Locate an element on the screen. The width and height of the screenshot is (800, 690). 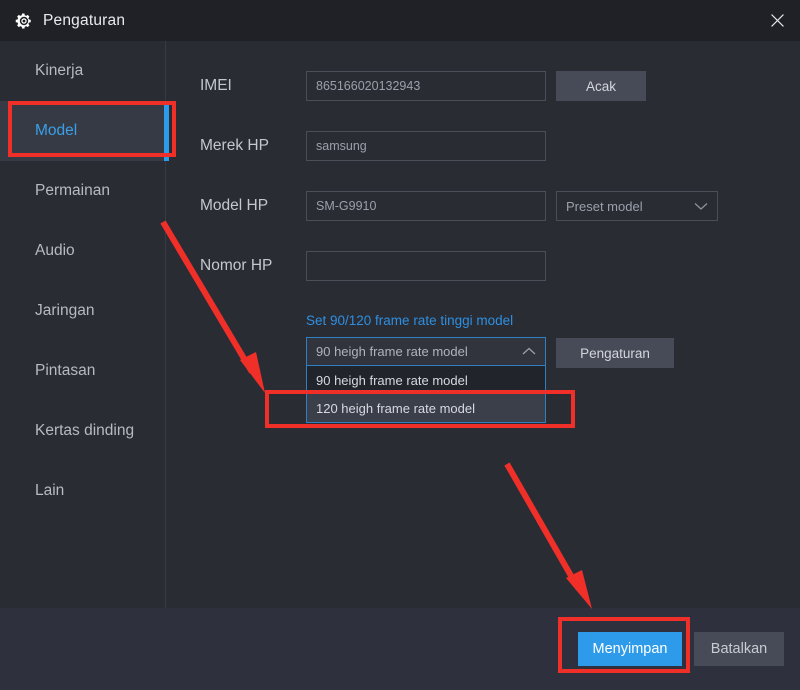
imei-row: IMEI Acak is located at coordinates (483, 86).